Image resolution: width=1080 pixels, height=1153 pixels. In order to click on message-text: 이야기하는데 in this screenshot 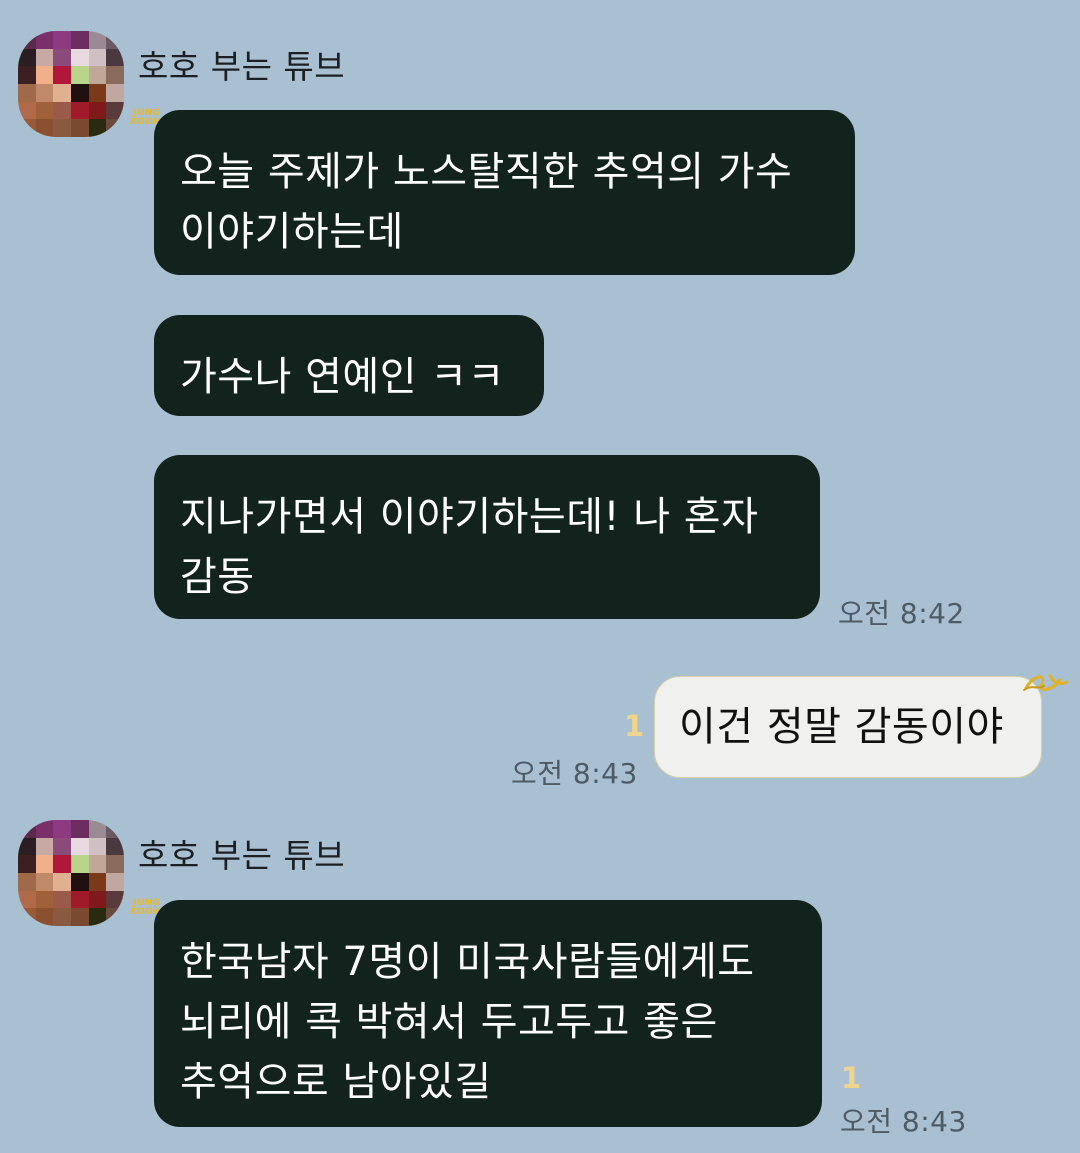, I will do `click(292, 232)`.